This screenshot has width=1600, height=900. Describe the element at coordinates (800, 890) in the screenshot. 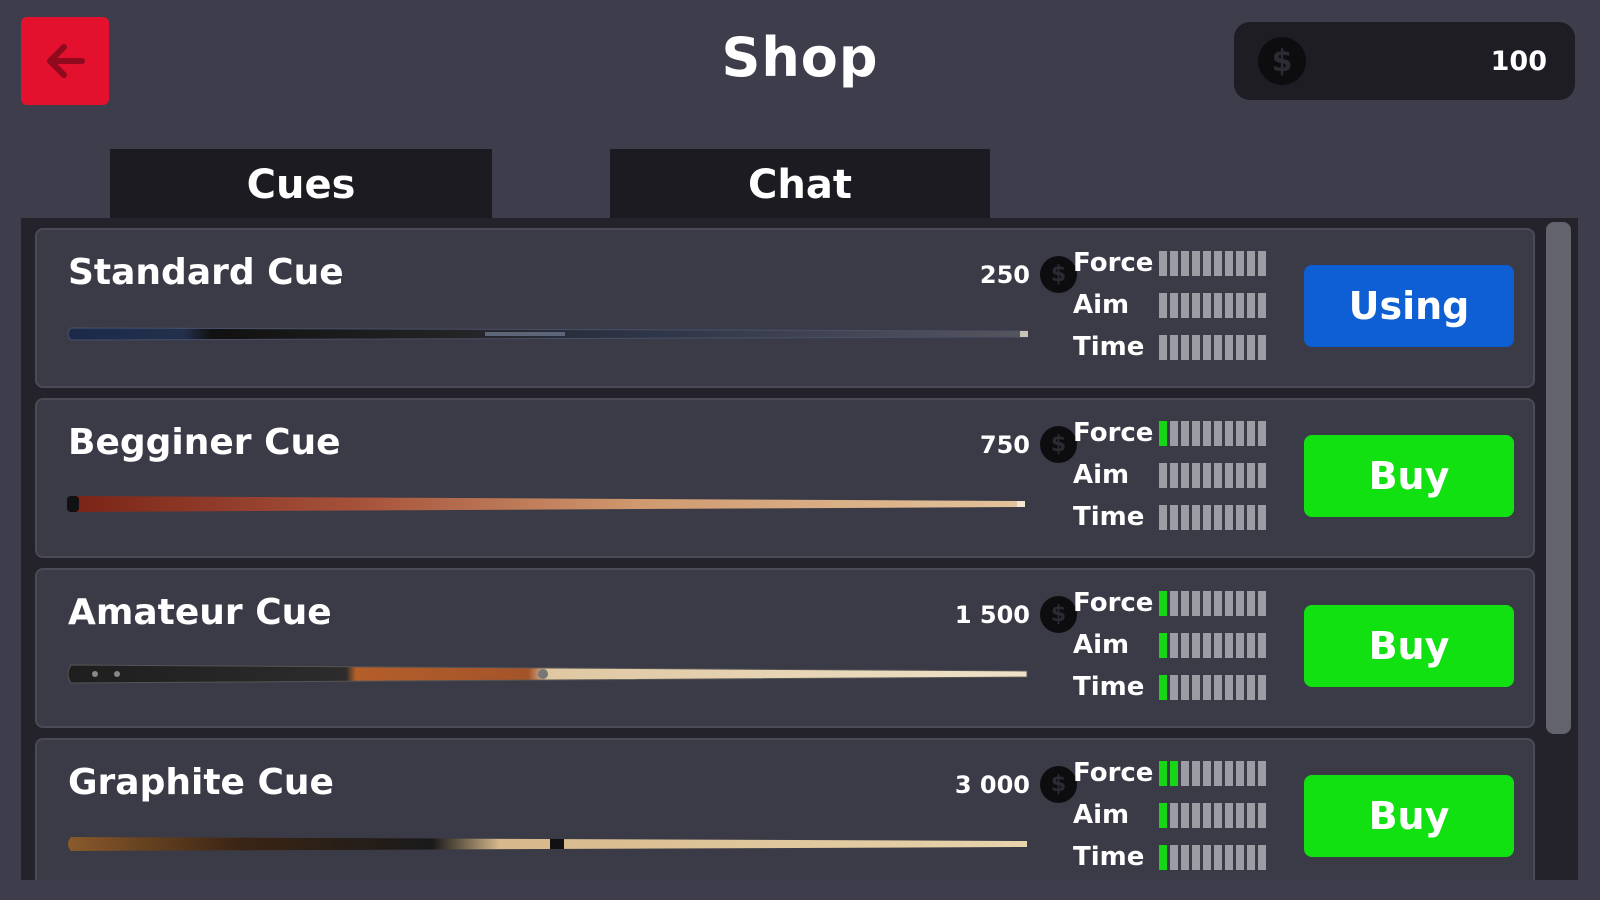

I see `bottom-edge` at that location.